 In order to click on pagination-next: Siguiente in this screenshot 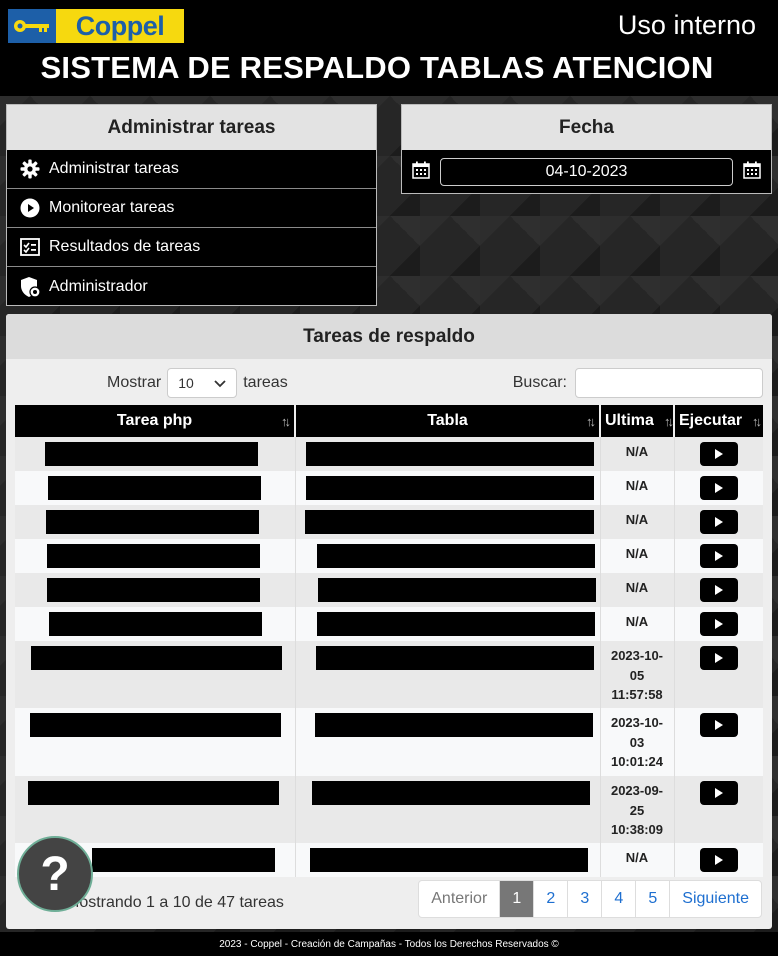, I will do `click(715, 899)`.